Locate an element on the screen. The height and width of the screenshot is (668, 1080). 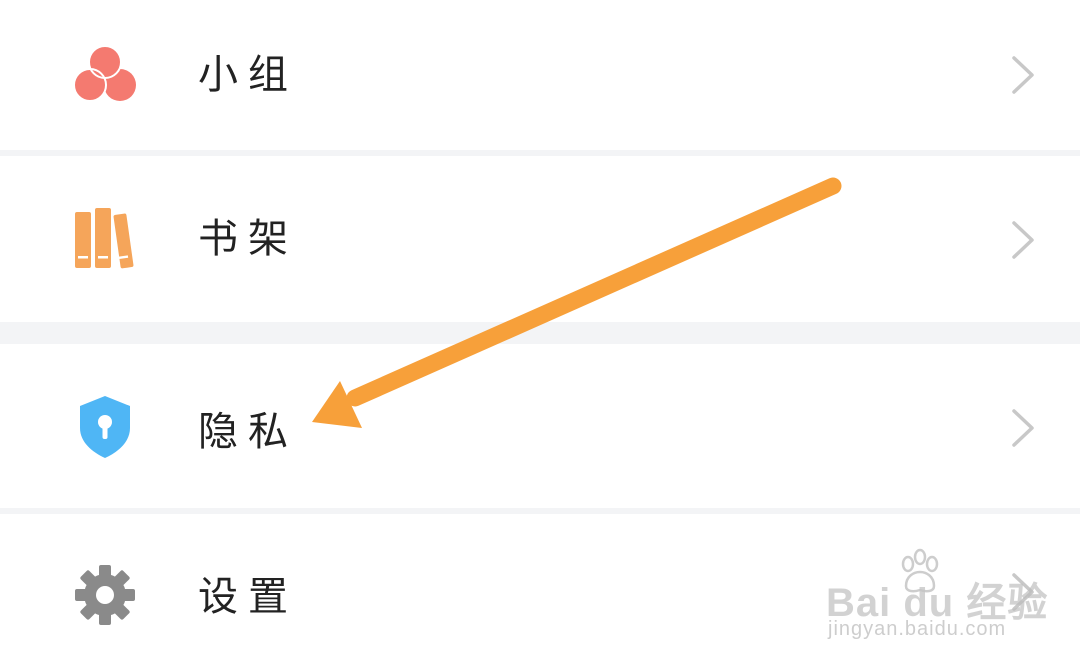
menu-item-label: 书架 is located at coordinates (248, 239).